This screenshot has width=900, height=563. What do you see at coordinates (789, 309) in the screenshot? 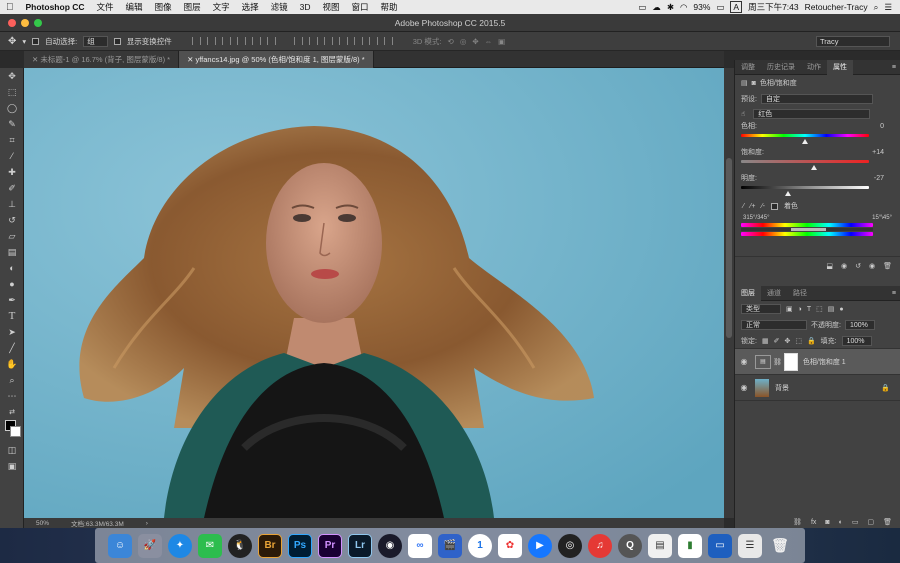
I see `filter-pixel-icon: ▣` at bounding box center [789, 309].